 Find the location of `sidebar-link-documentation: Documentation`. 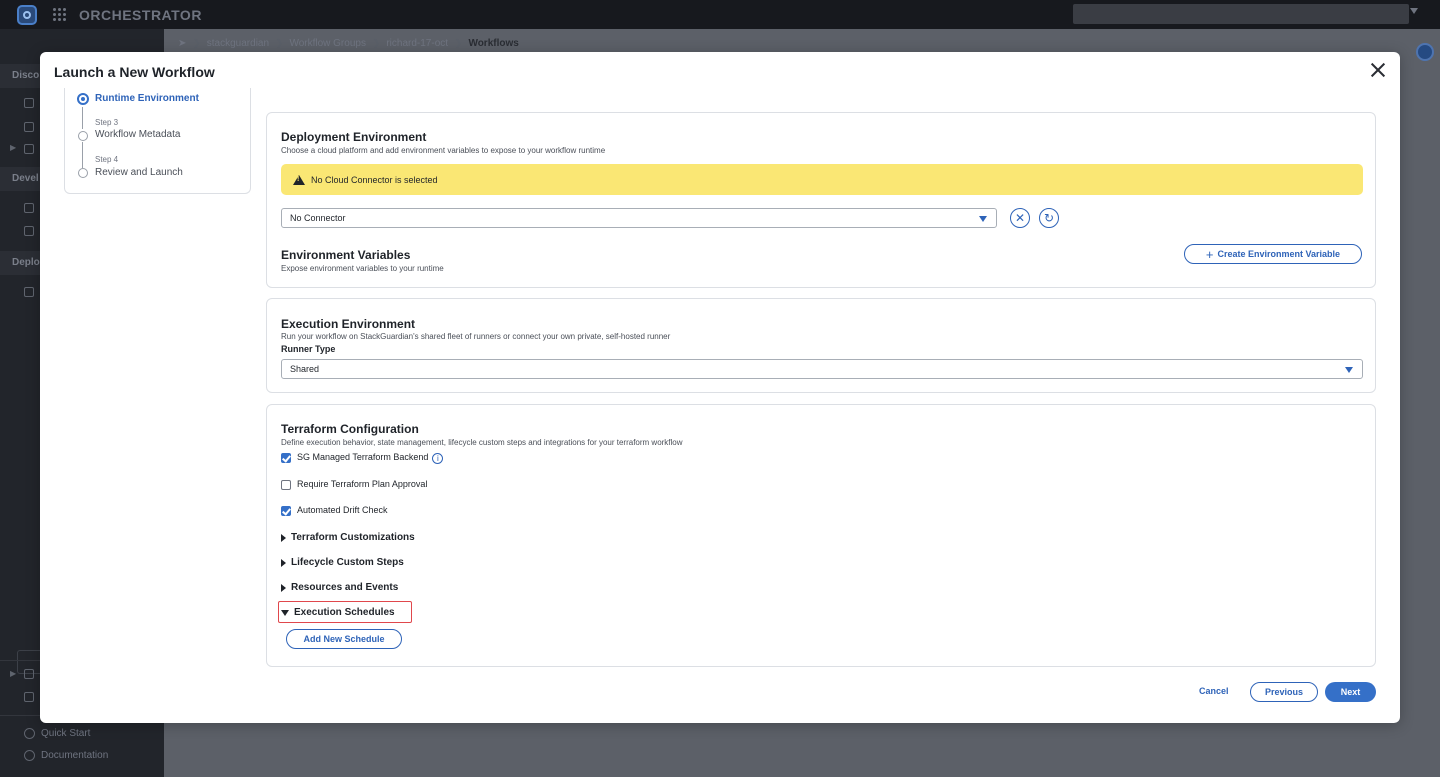

sidebar-link-documentation: Documentation is located at coordinates (66, 755).